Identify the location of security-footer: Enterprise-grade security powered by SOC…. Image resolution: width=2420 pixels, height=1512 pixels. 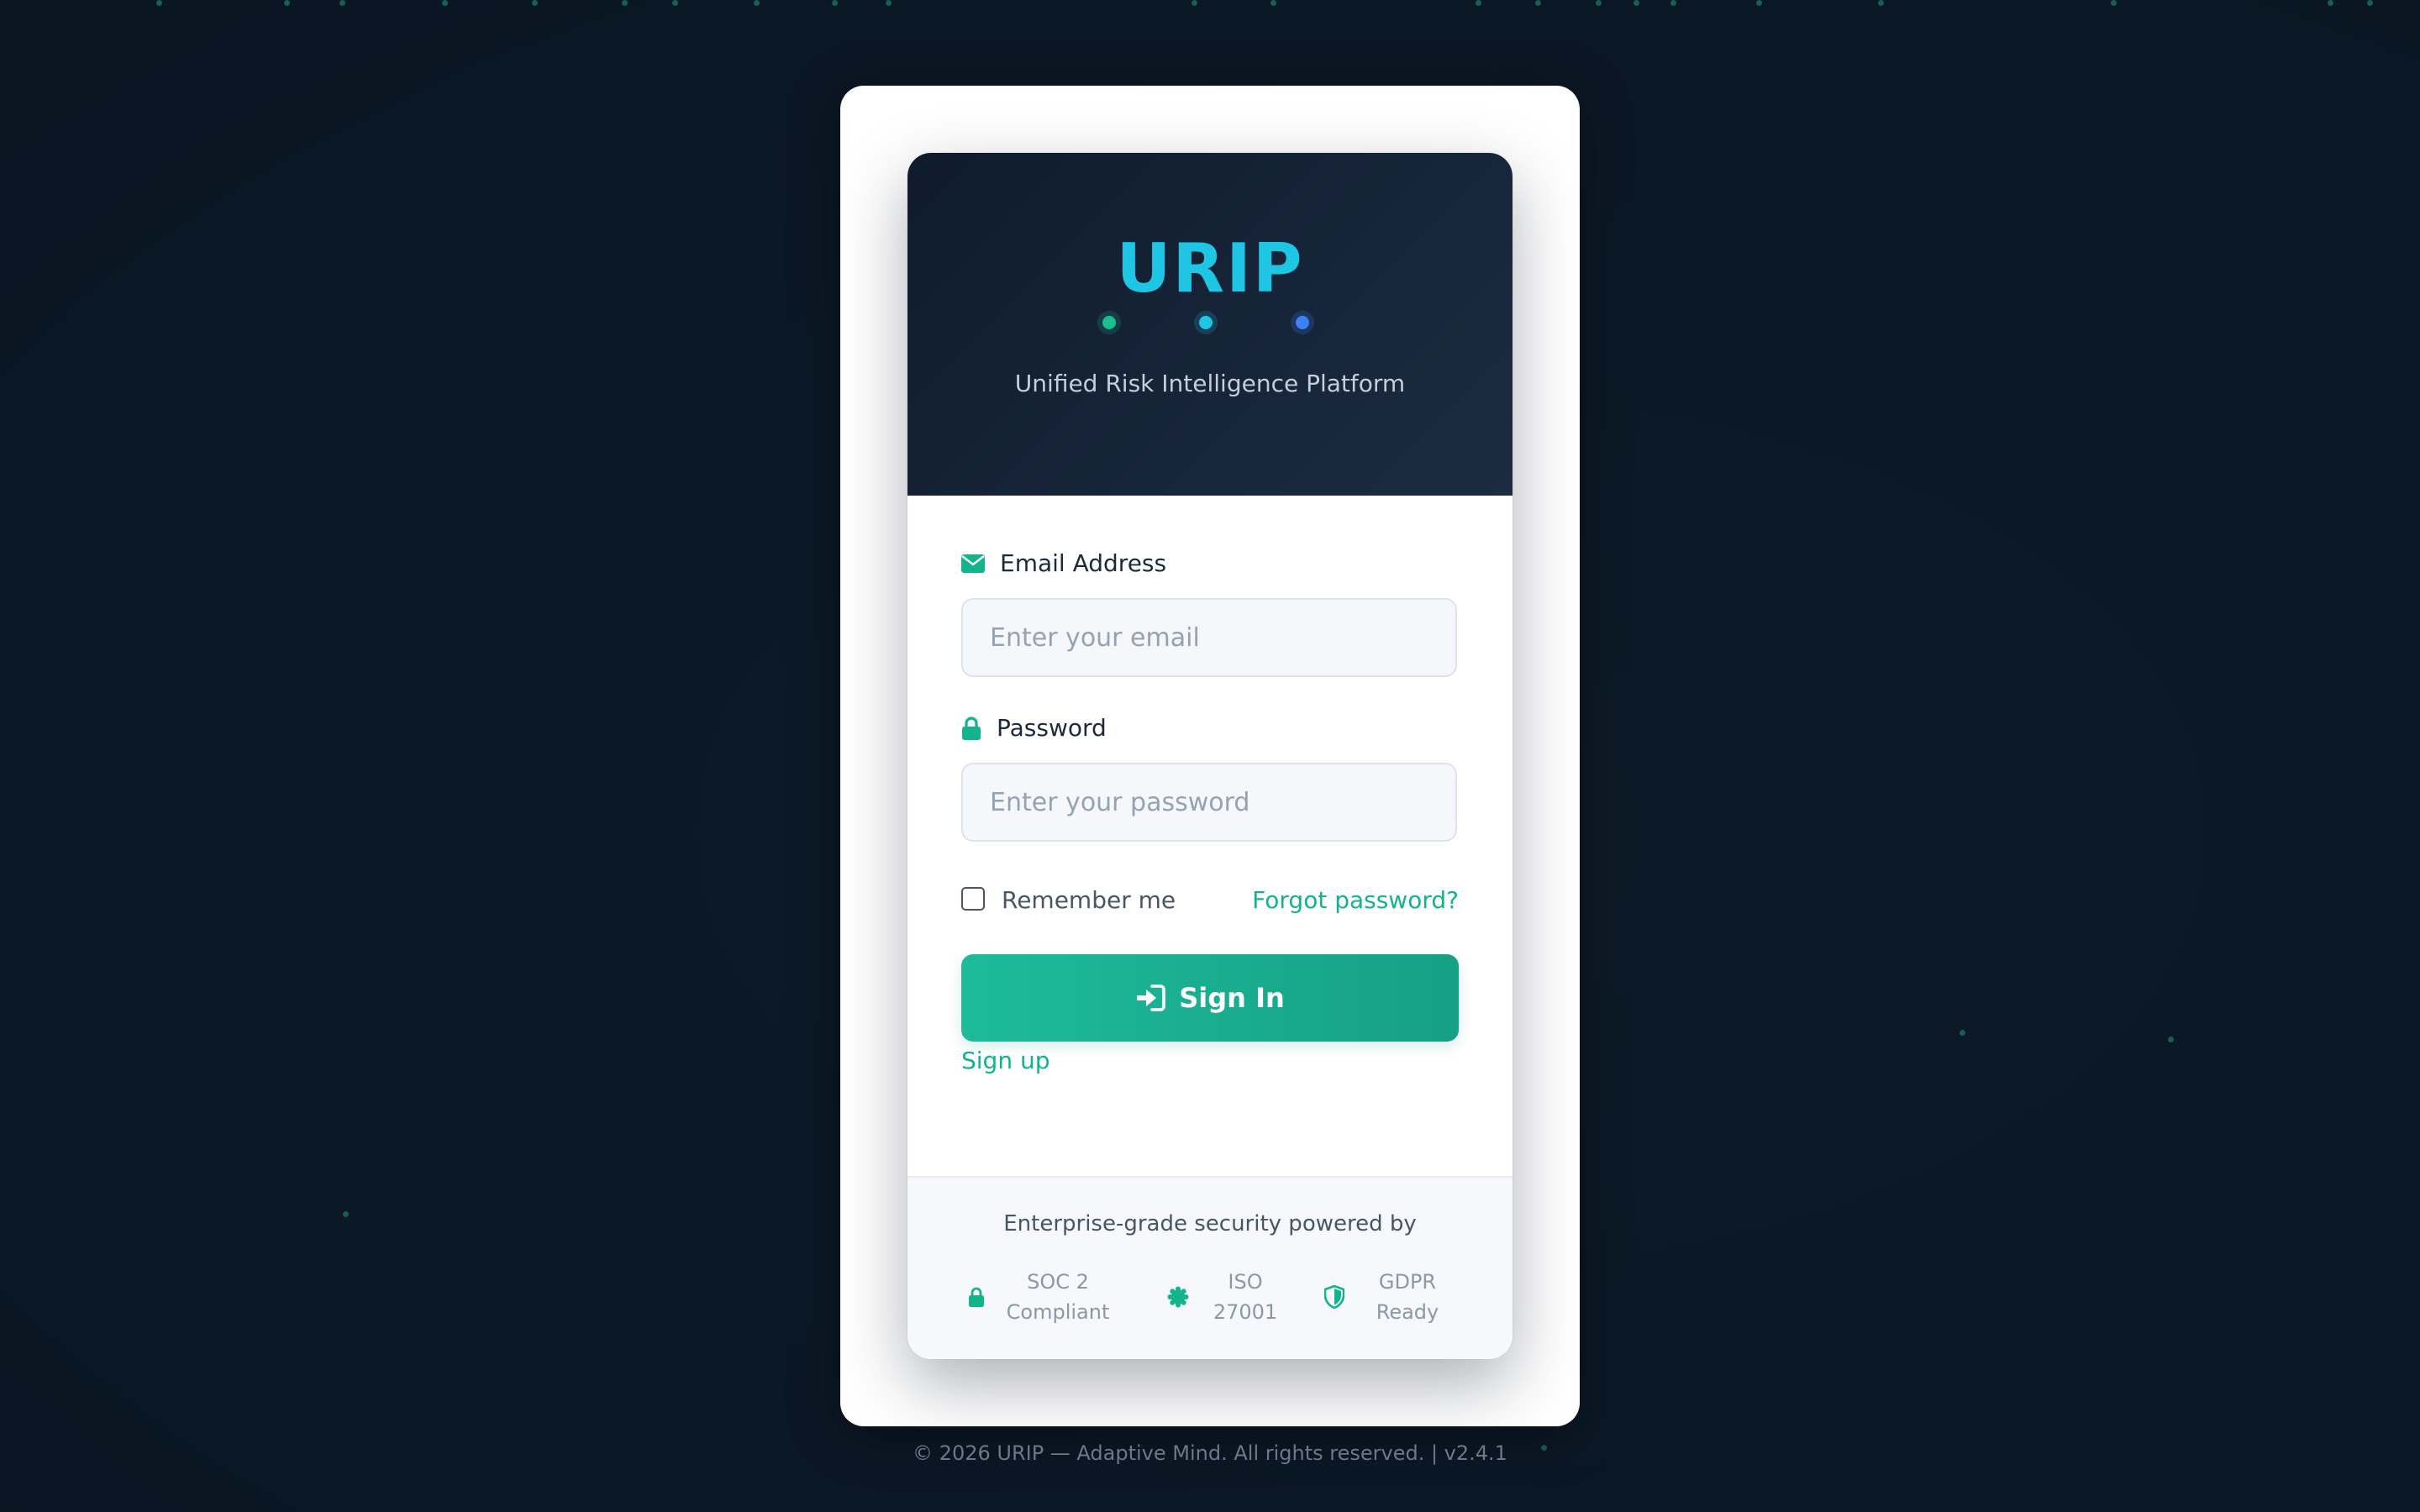
(1210, 1267).